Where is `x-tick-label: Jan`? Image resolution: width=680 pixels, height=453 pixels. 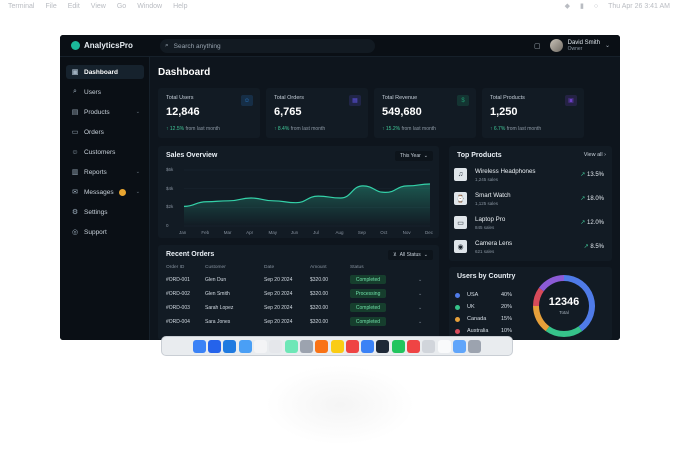 x-tick-label: Jan is located at coordinates (183, 232).